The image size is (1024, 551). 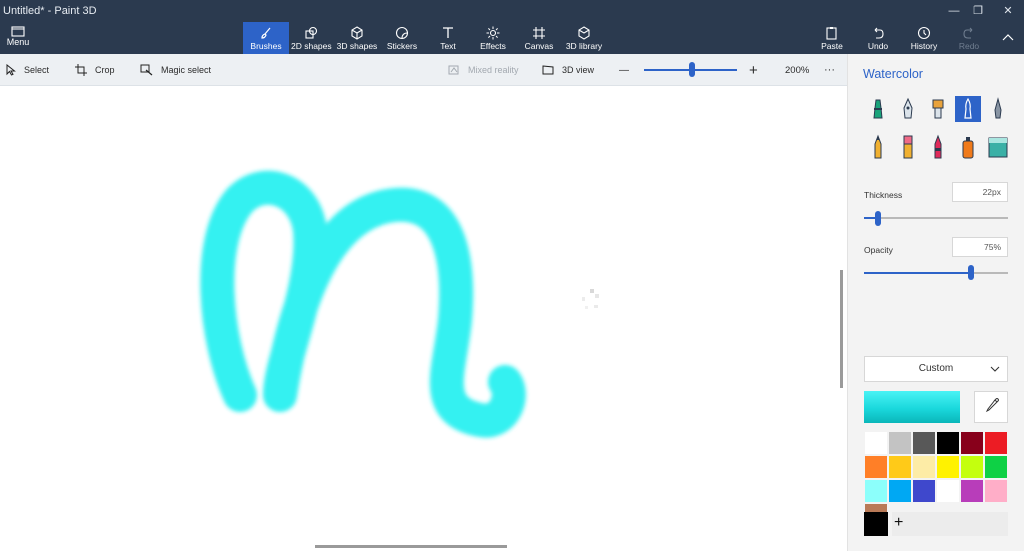 I want to click on tab-3d-library: 3D library, so click(x=584, y=38).